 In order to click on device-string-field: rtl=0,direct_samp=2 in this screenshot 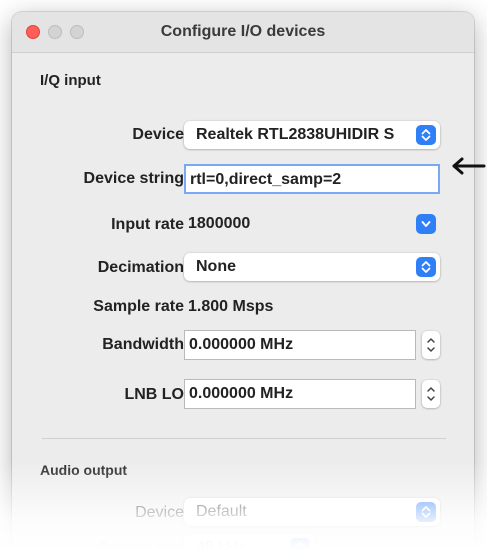, I will do `click(312, 179)`.